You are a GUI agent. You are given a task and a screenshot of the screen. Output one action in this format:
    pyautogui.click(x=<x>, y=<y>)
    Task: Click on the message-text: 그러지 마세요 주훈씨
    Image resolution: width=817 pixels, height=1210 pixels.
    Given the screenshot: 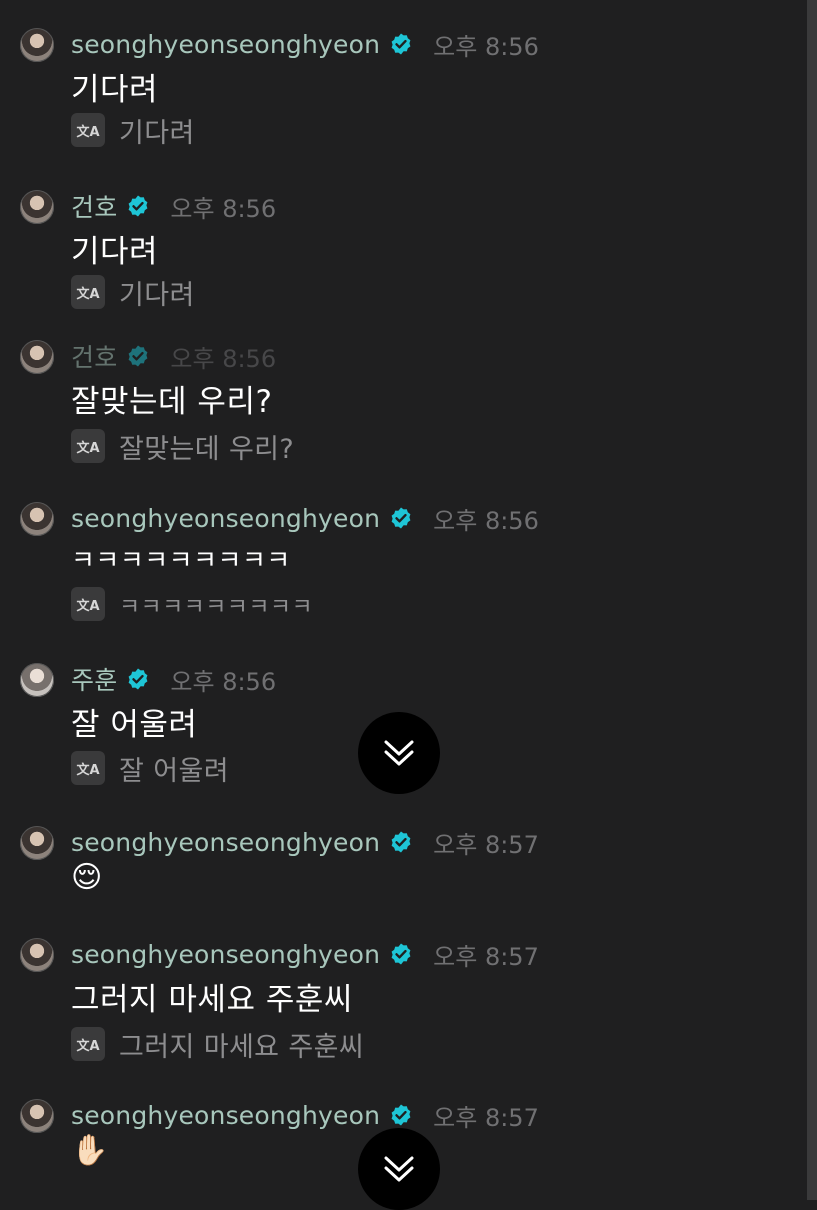 What is the action you would take?
    pyautogui.click(x=212, y=1000)
    